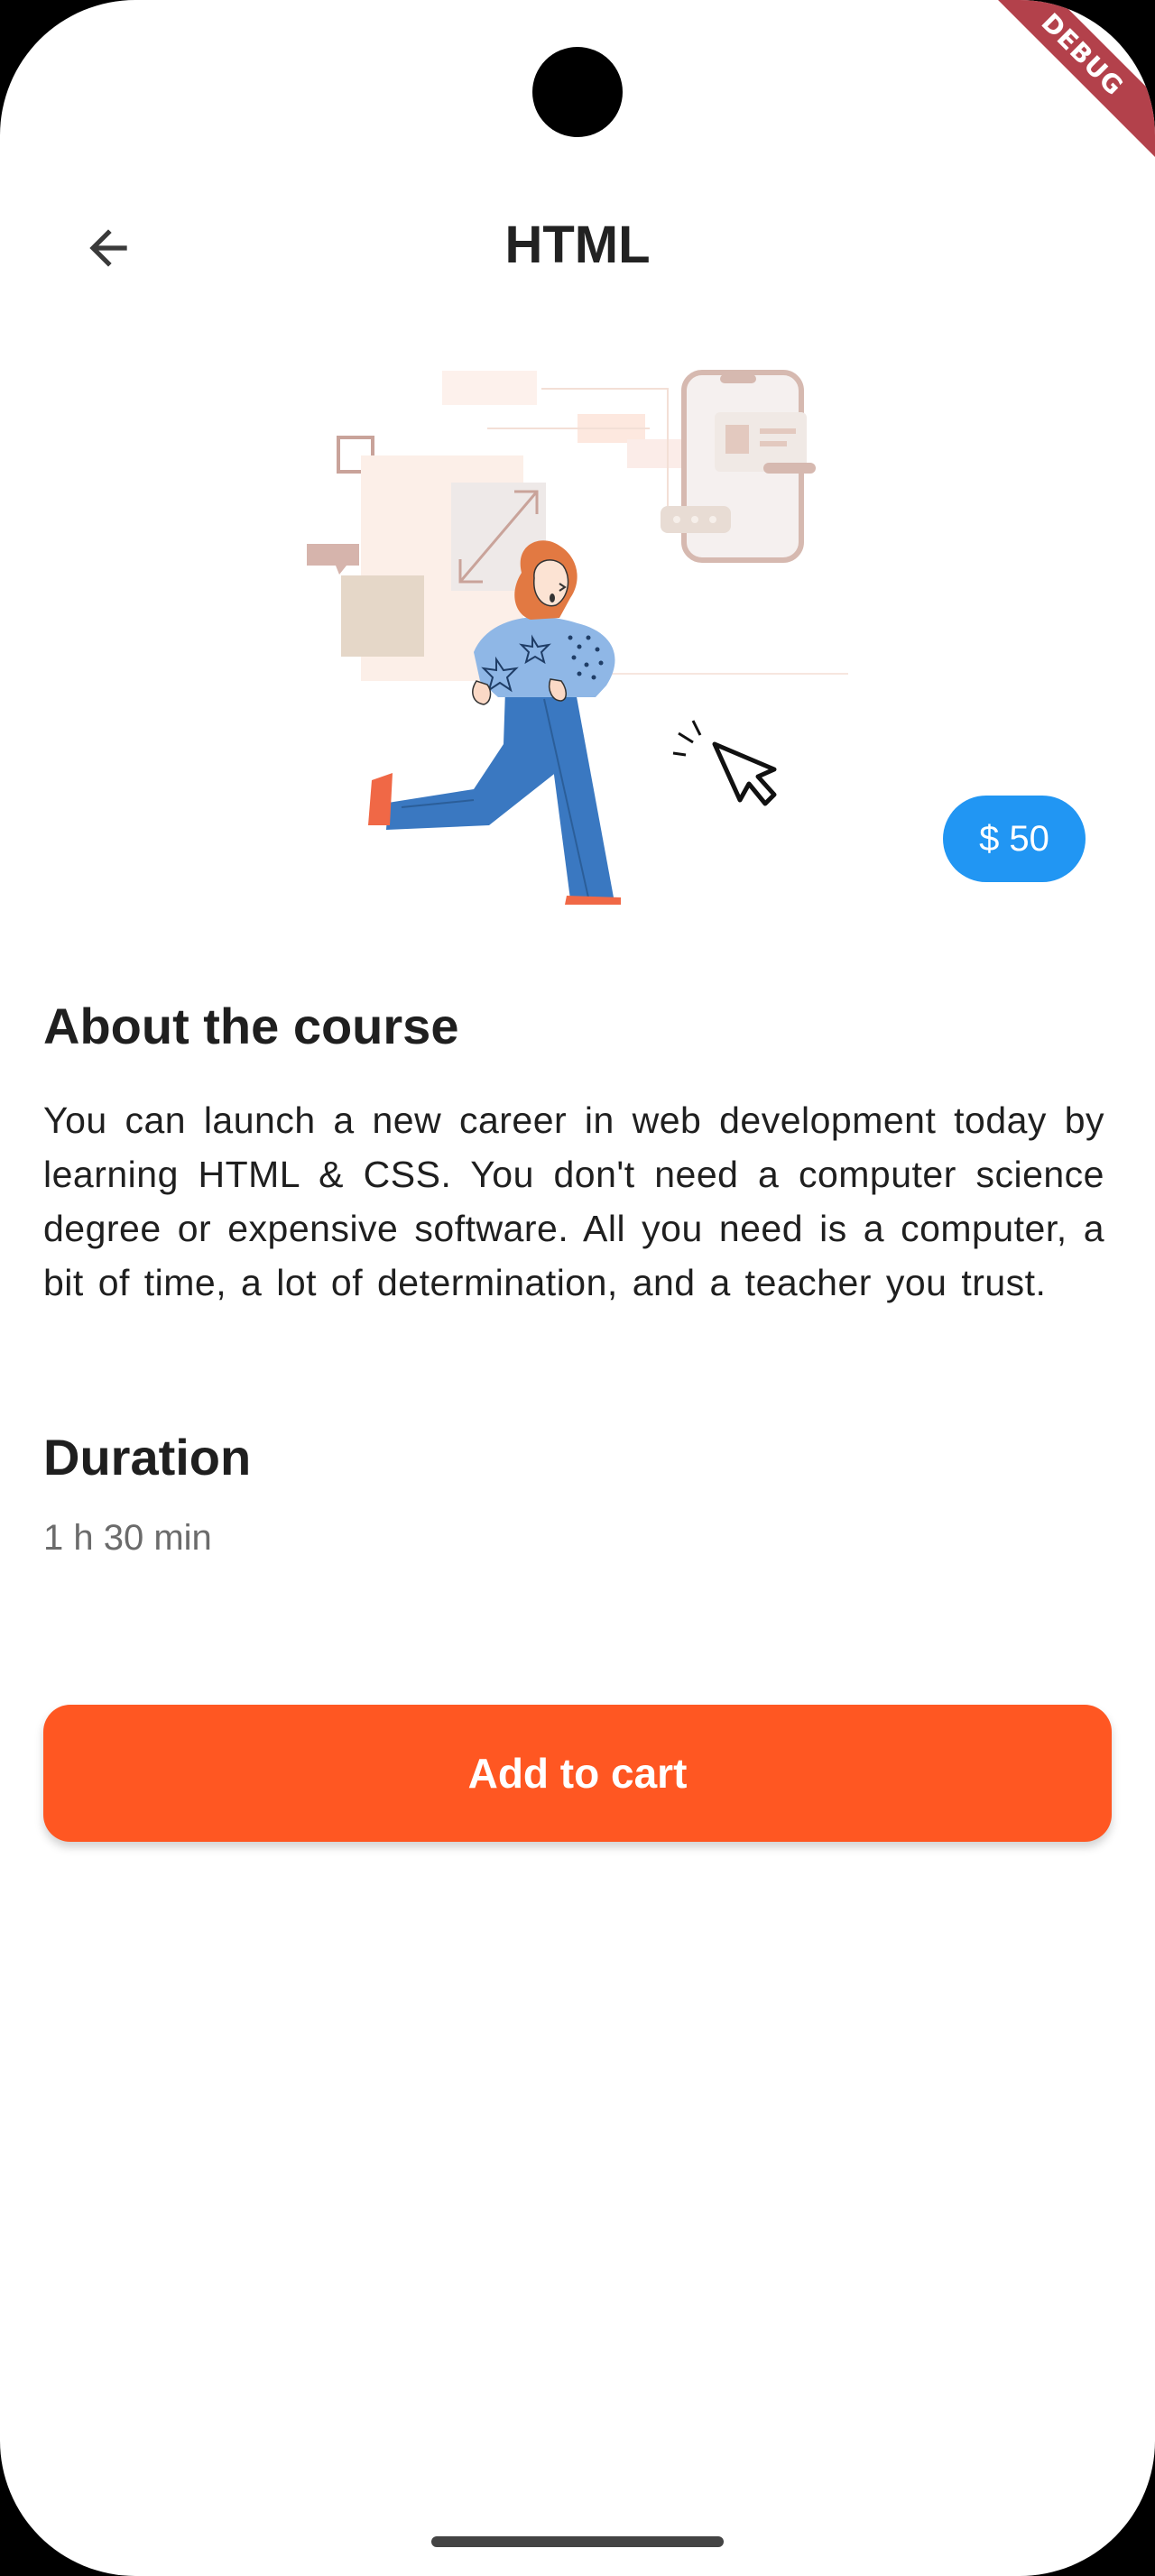 The image size is (1155, 2576). What do you see at coordinates (251, 1026) in the screenshot?
I see `about-heading: About the course` at bounding box center [251, 1026].